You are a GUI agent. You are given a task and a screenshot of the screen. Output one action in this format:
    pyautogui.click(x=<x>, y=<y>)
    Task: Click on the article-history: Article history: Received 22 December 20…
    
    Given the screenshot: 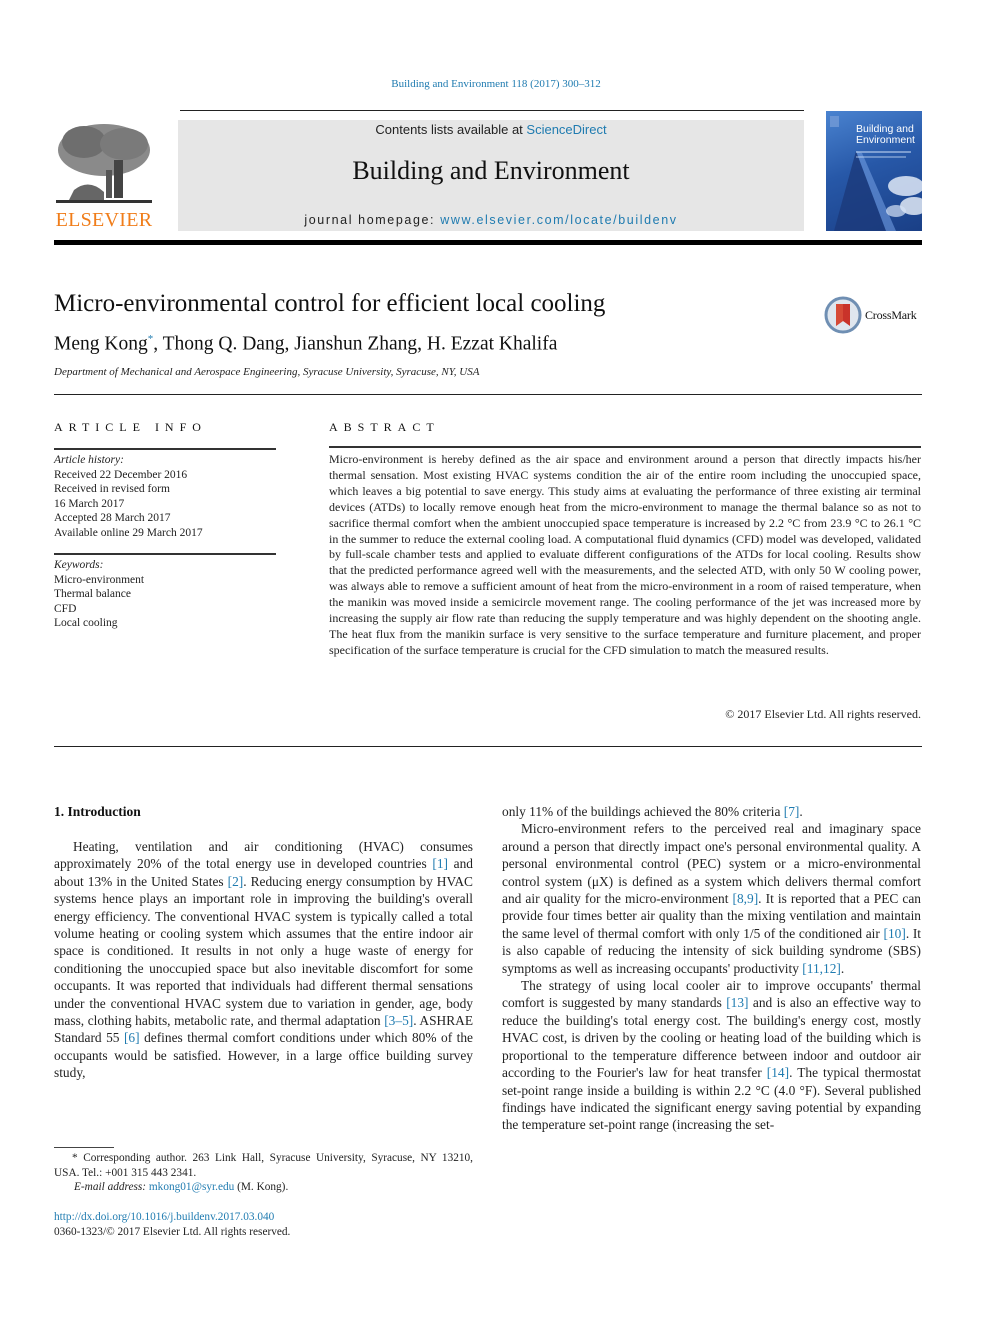 What is the action you would take?
    pyautogui.click(x=165, y=496)
    